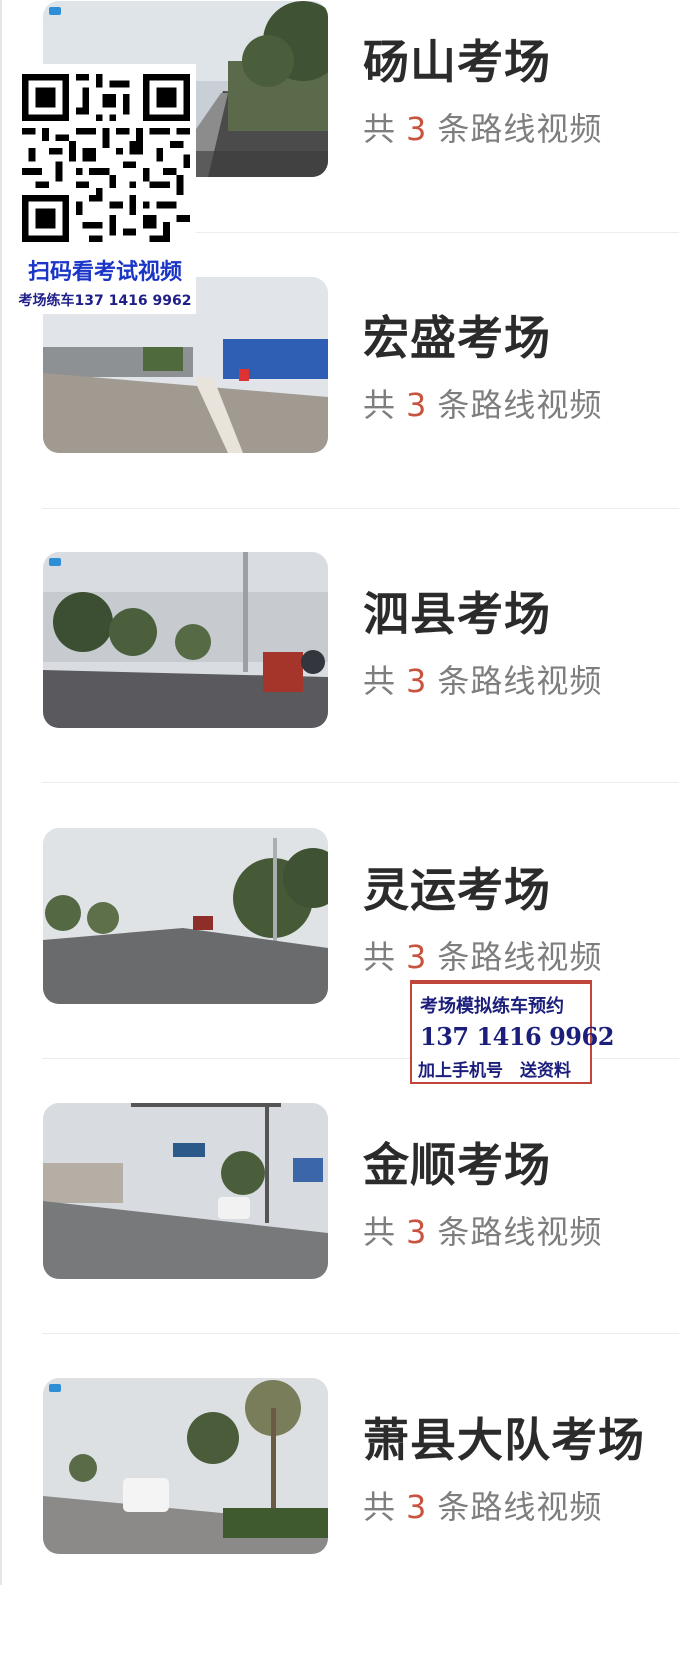  Describe the element at coordinates (106, 158) in the screenshot. I see `qr-code-icon` at that location.